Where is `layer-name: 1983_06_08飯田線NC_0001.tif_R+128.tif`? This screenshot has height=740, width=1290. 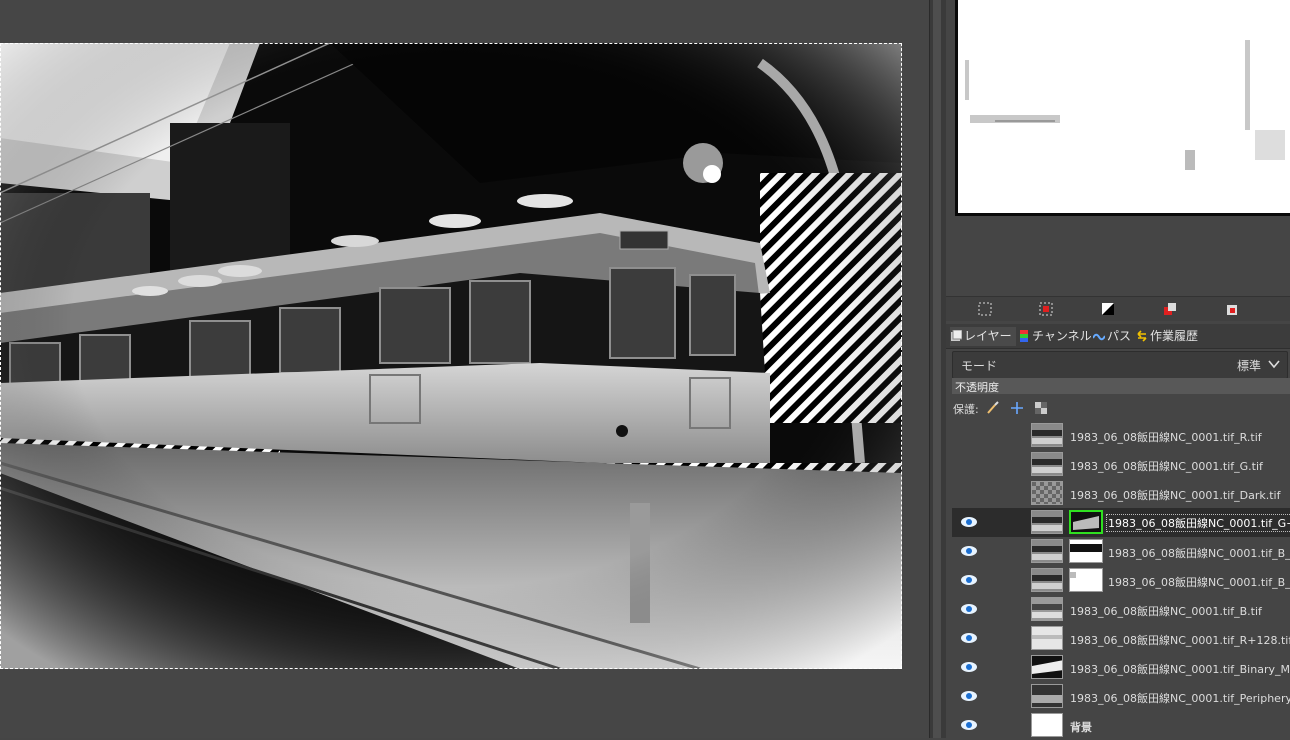 layer-name: 1983_06_08飯田線NC_0001.tif_R+128.tif is located at coordinates (1180, 640).